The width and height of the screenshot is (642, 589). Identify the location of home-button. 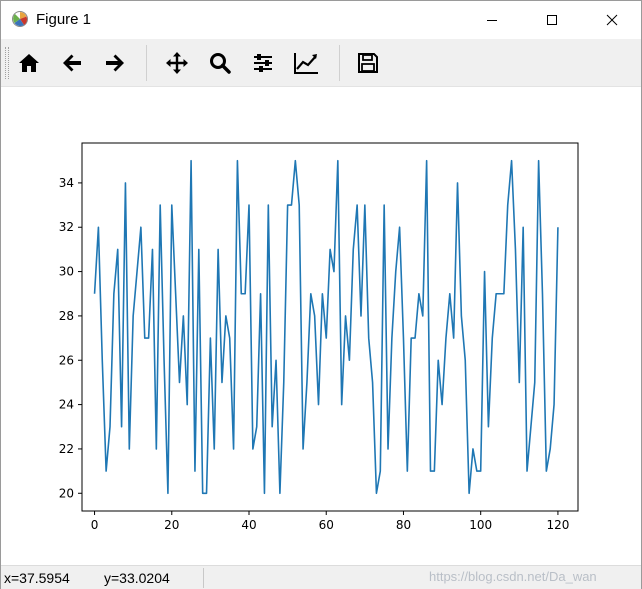
(29, 63).